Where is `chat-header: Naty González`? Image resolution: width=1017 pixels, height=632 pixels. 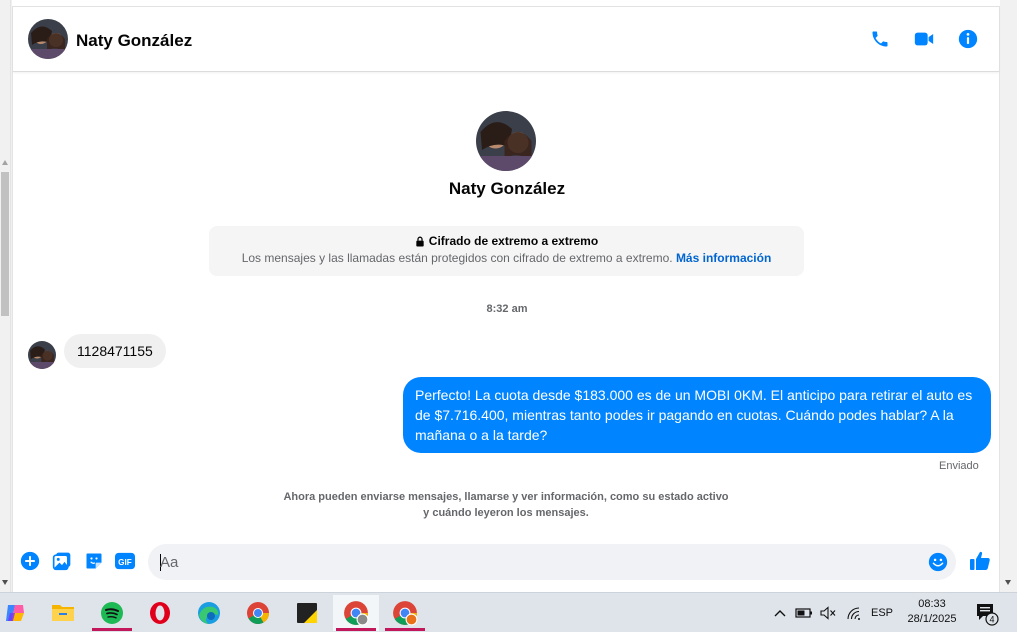
chat-header: Naty González is located at coordinates (506, 39).